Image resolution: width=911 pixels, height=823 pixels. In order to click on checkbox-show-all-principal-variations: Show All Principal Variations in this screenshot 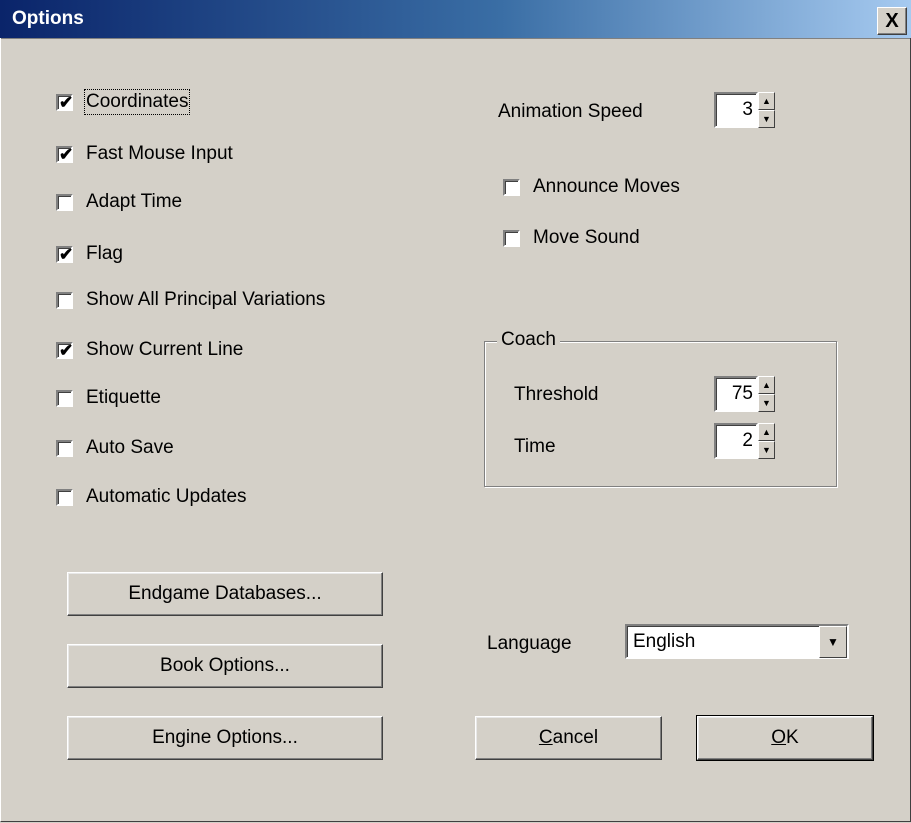, I will do `click(190, 300)`.